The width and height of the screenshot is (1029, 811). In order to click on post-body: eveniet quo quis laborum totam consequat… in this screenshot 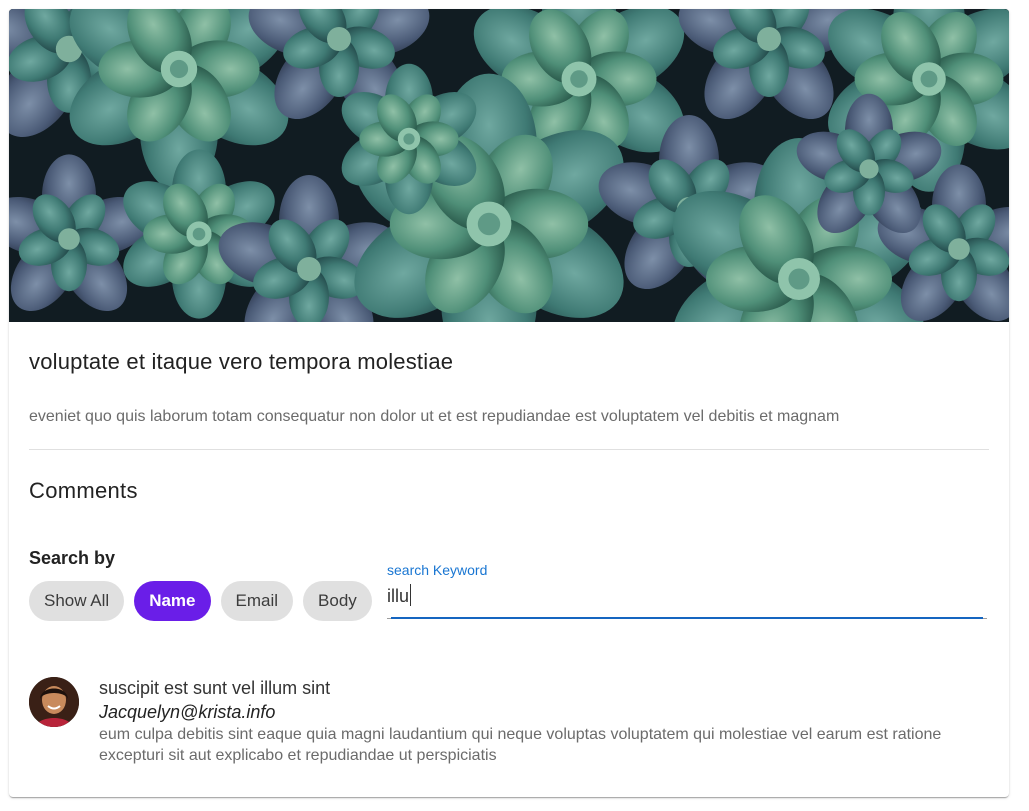, I will do `click(434, 416)`.